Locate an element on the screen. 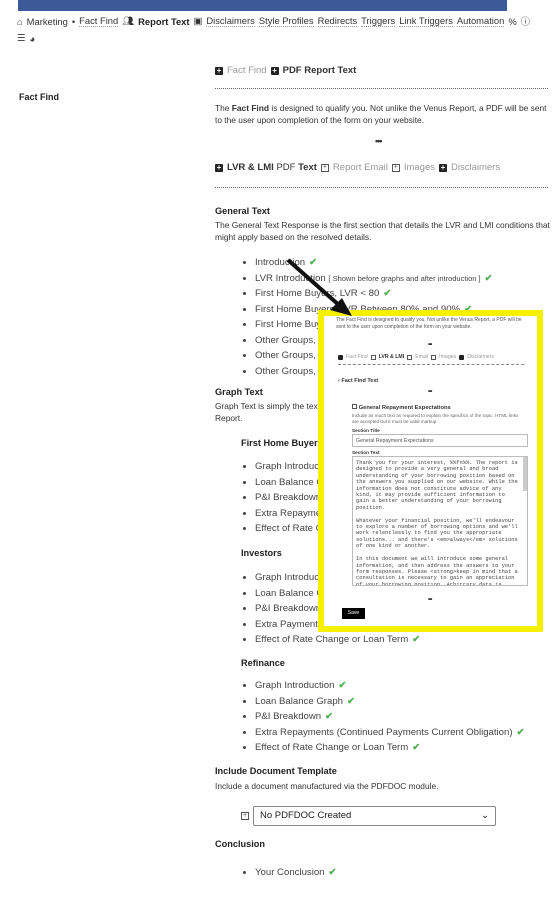  list-item: Loan Balance Graph✔ is located at coordinates (401, 702).